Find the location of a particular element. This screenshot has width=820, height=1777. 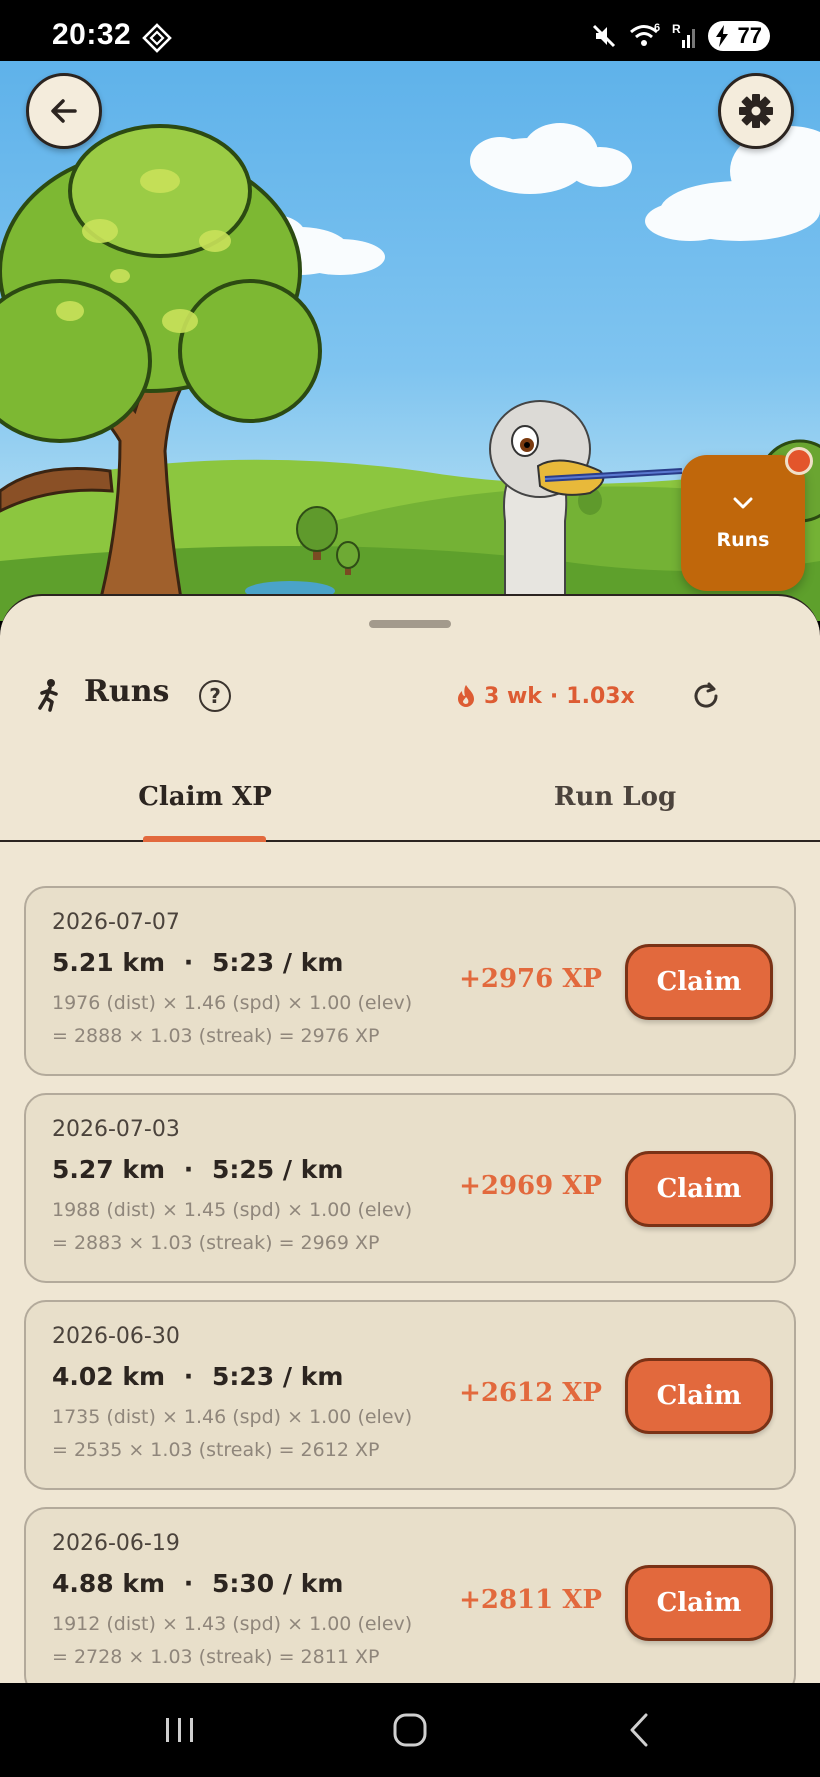

battery-indicator: 77 is located at coordinates (739, 36).